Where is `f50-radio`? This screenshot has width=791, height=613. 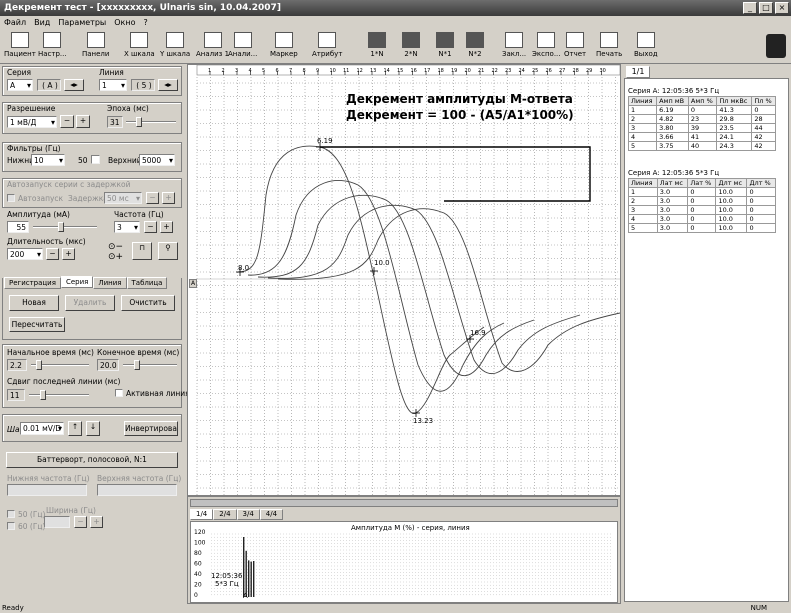 f50-radio is located at coordinates (11, 514).